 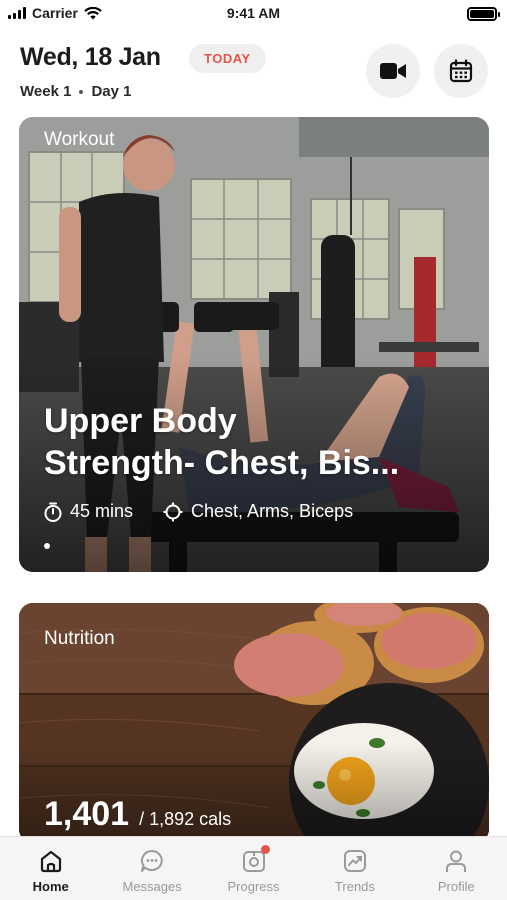 I want to click on tab-home: Home, so click(x=50, y=868).